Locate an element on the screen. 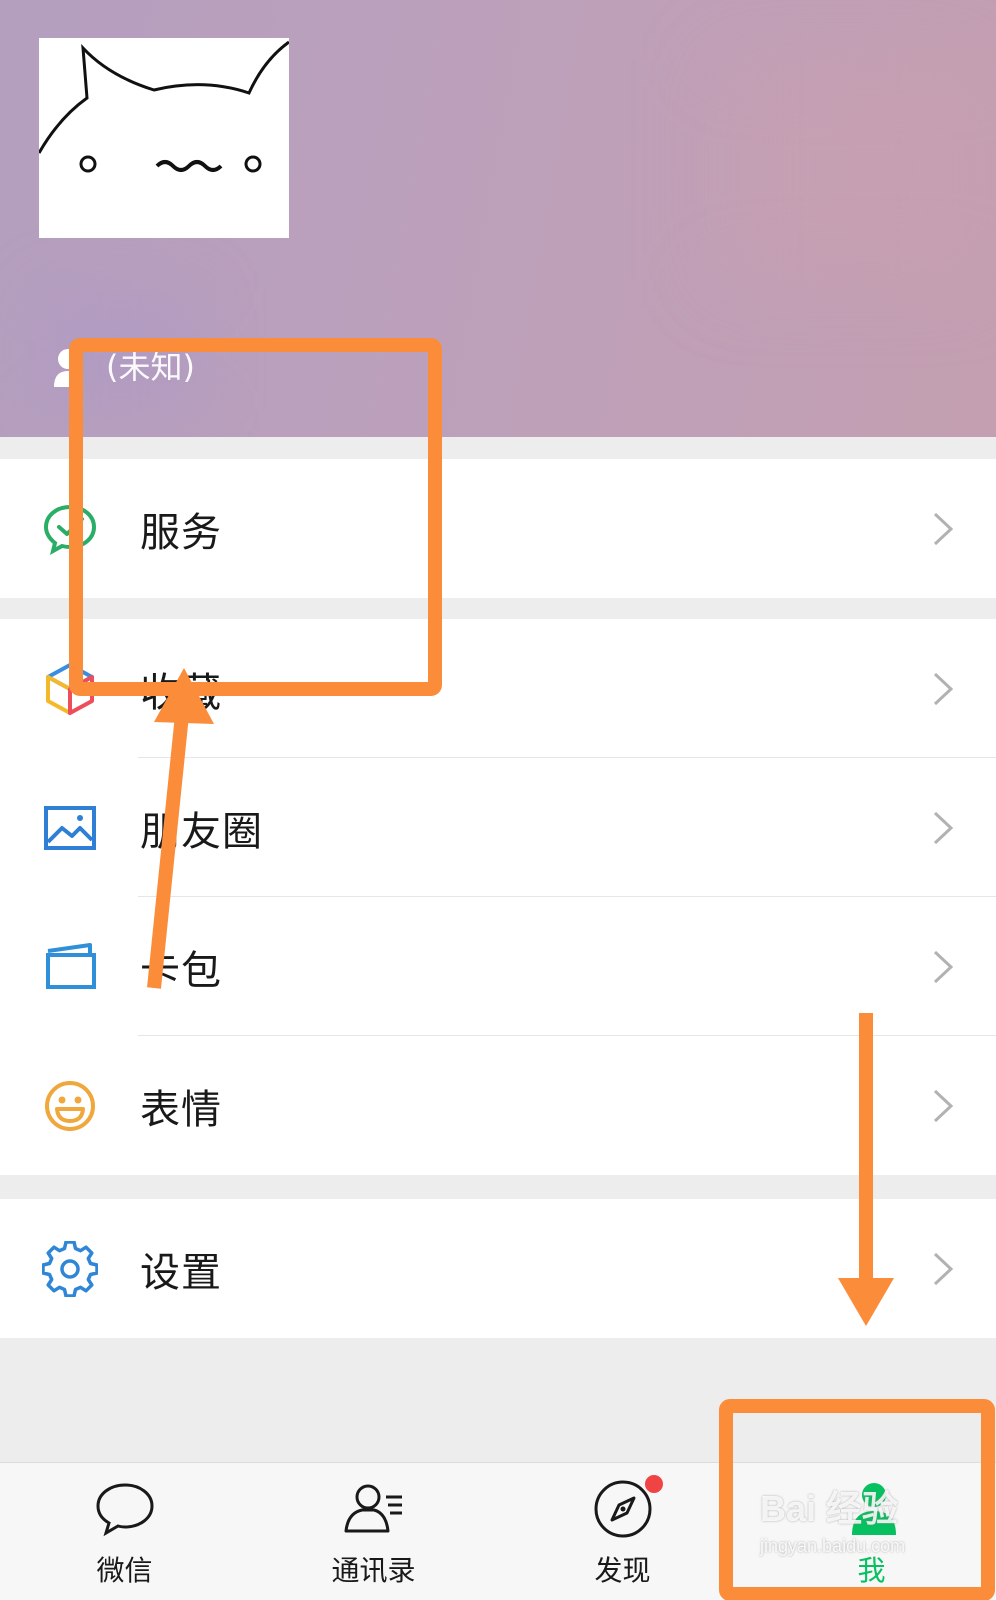  chat-bubble-icon is located at coordinates (125, 1509).